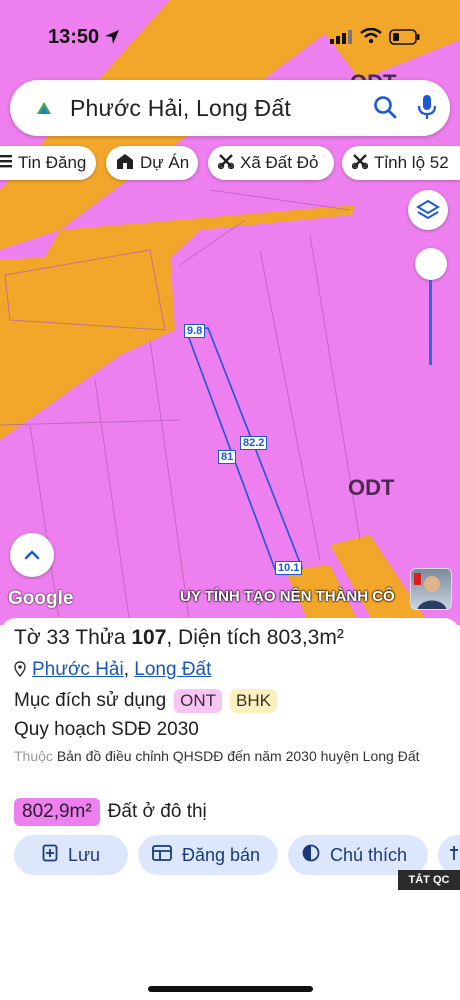 Image resolution: width=460 pixels, height=1000 pixels. What do you see at coordinates (227, 457) in the screenshot?
I see `dimension-label: 81` at bounding box center [227, 457].